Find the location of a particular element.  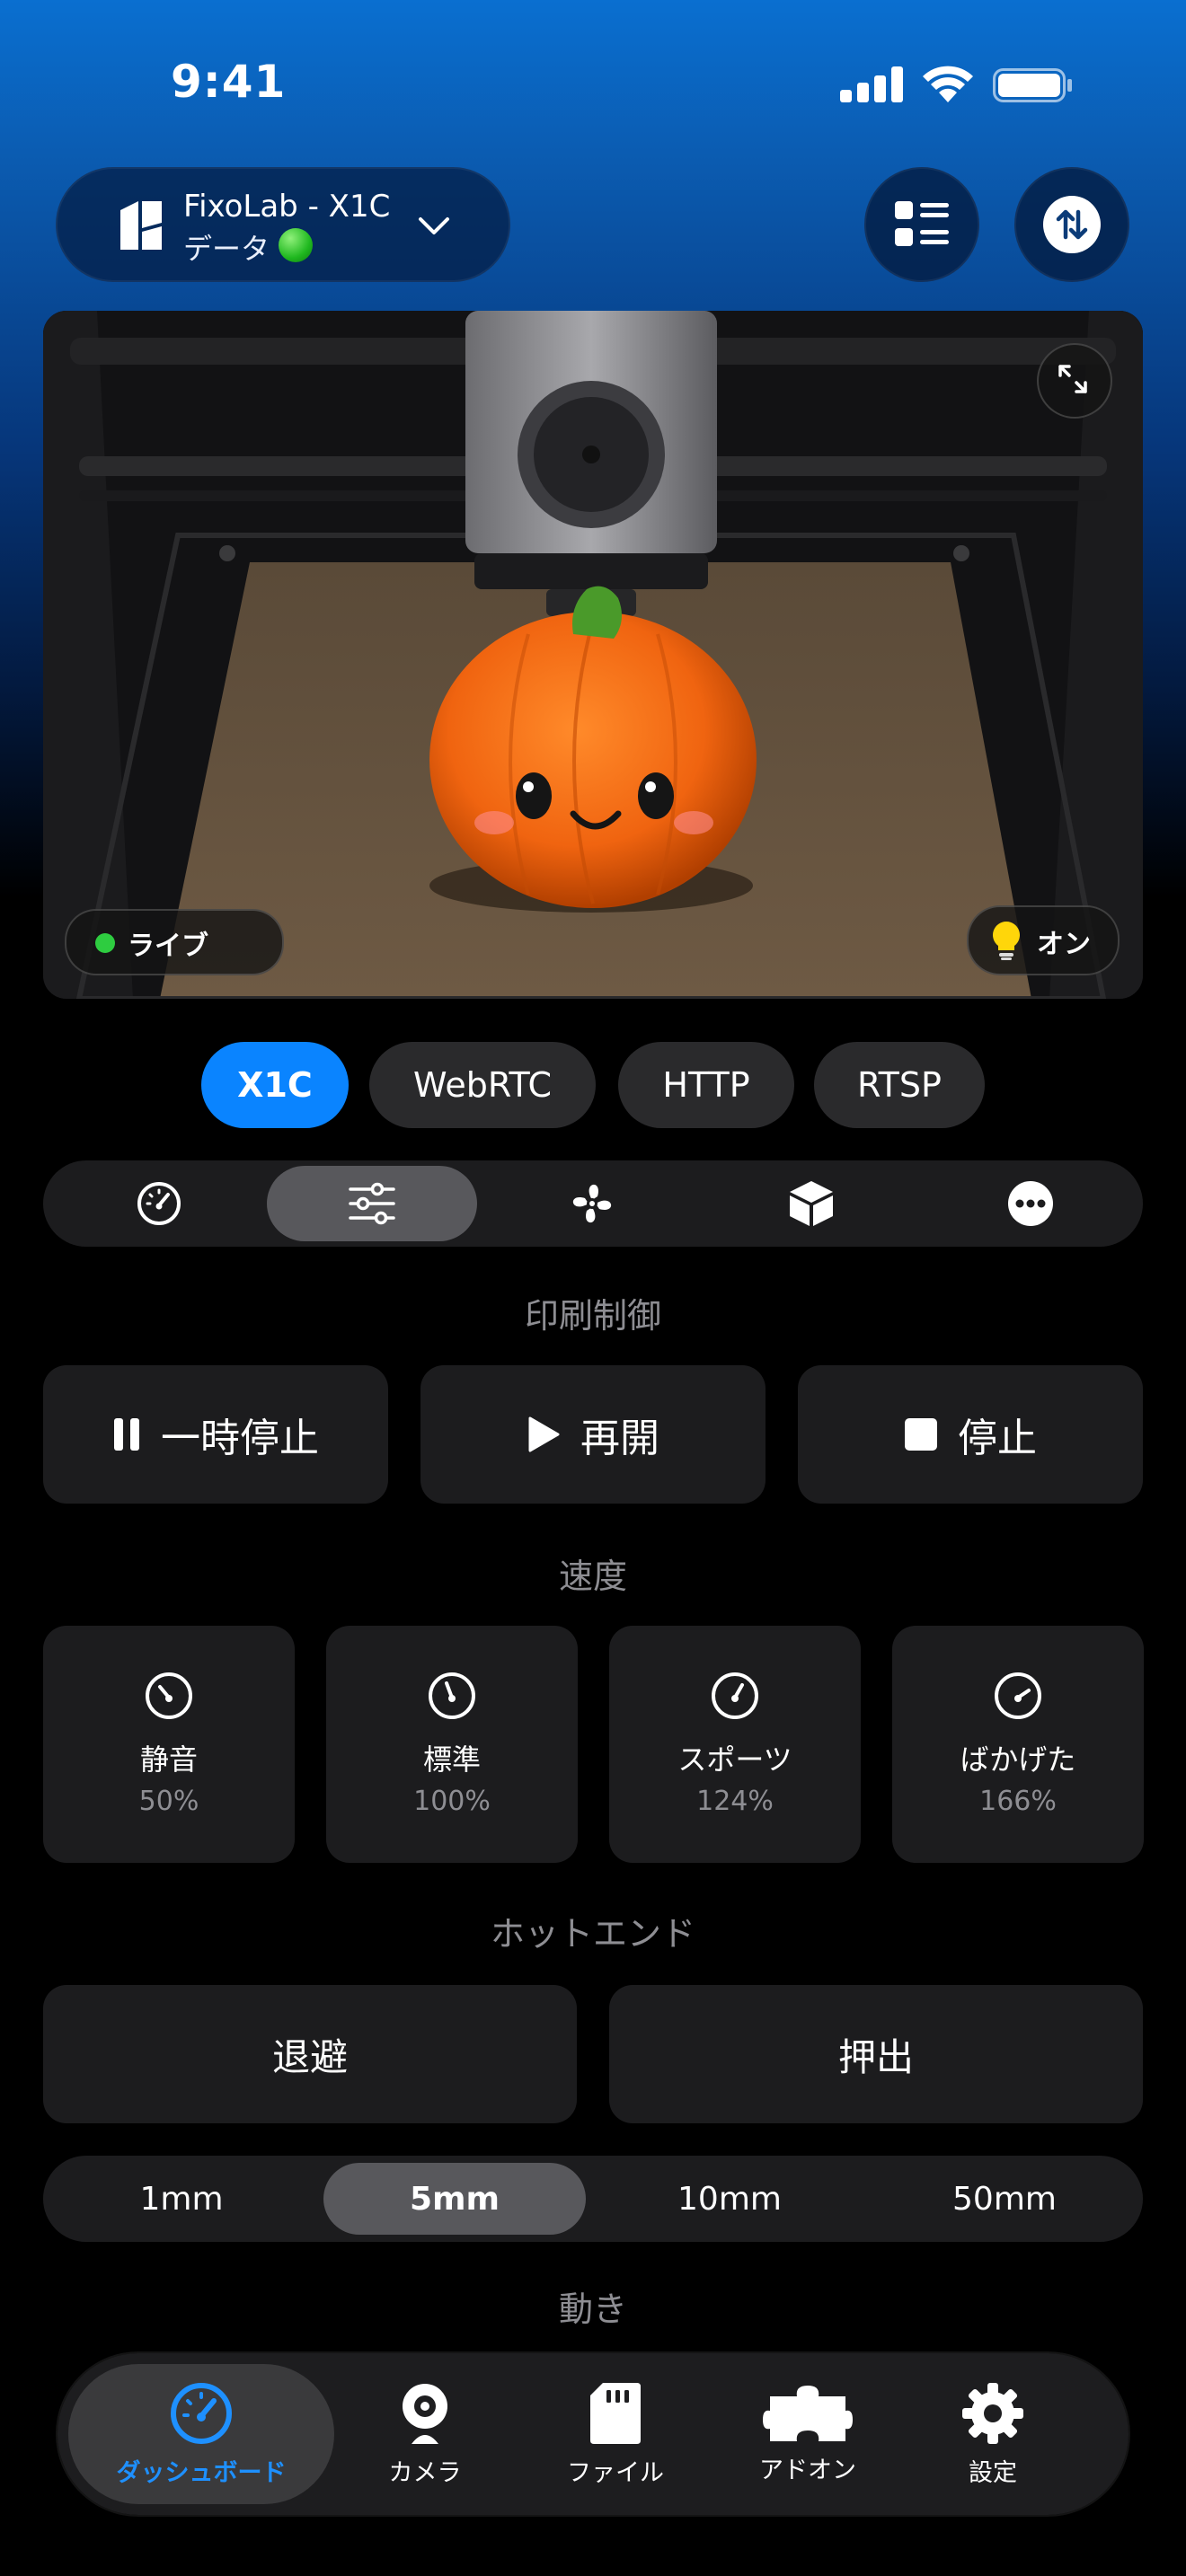

more-icon is located at coordinates (1030, 1203).